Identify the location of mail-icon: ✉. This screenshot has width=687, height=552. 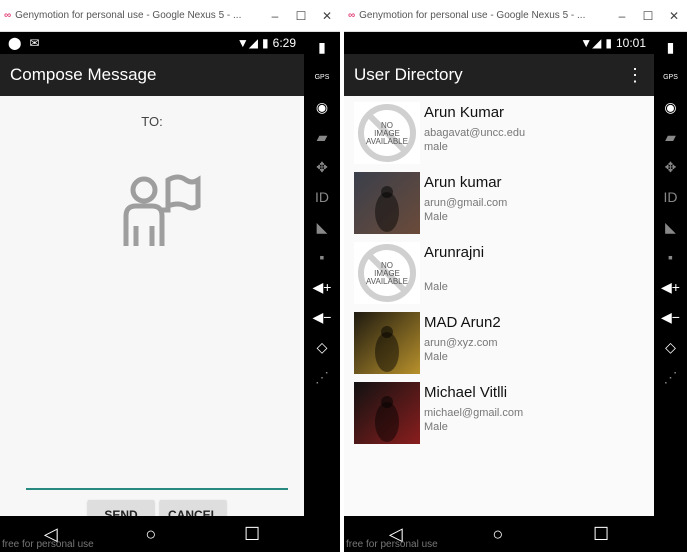
(34, 43).